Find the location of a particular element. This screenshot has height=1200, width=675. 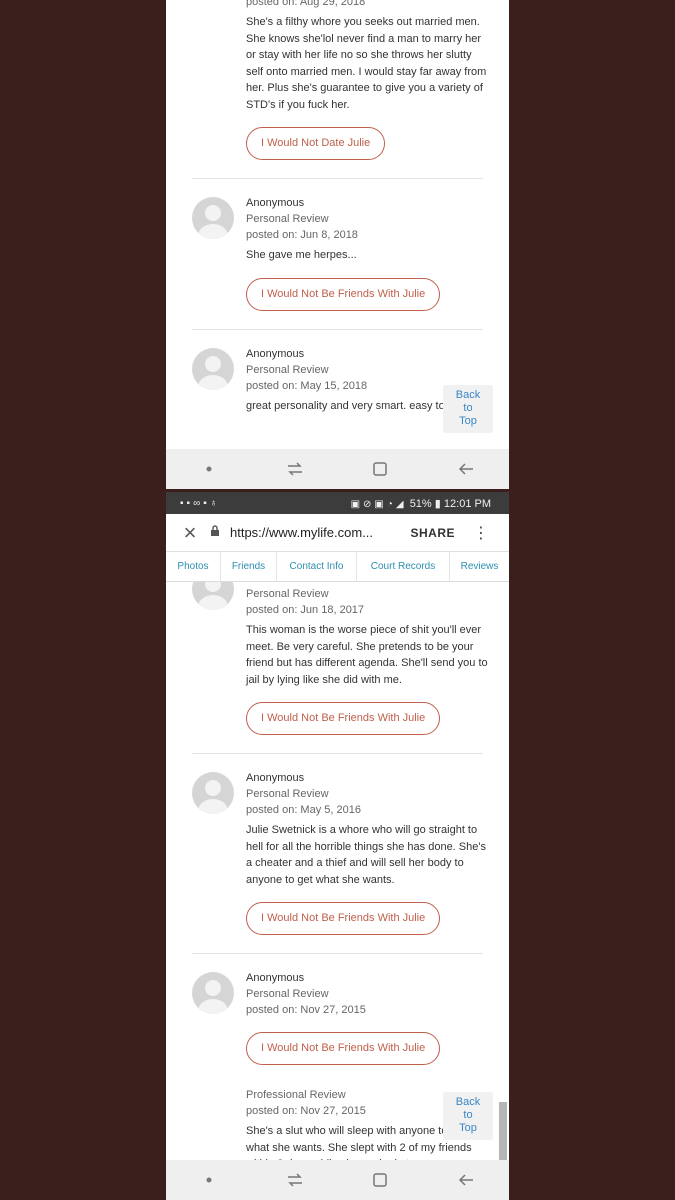

notification-icons: ▪▪∞▪♁ is located at coordinates (200, 503).